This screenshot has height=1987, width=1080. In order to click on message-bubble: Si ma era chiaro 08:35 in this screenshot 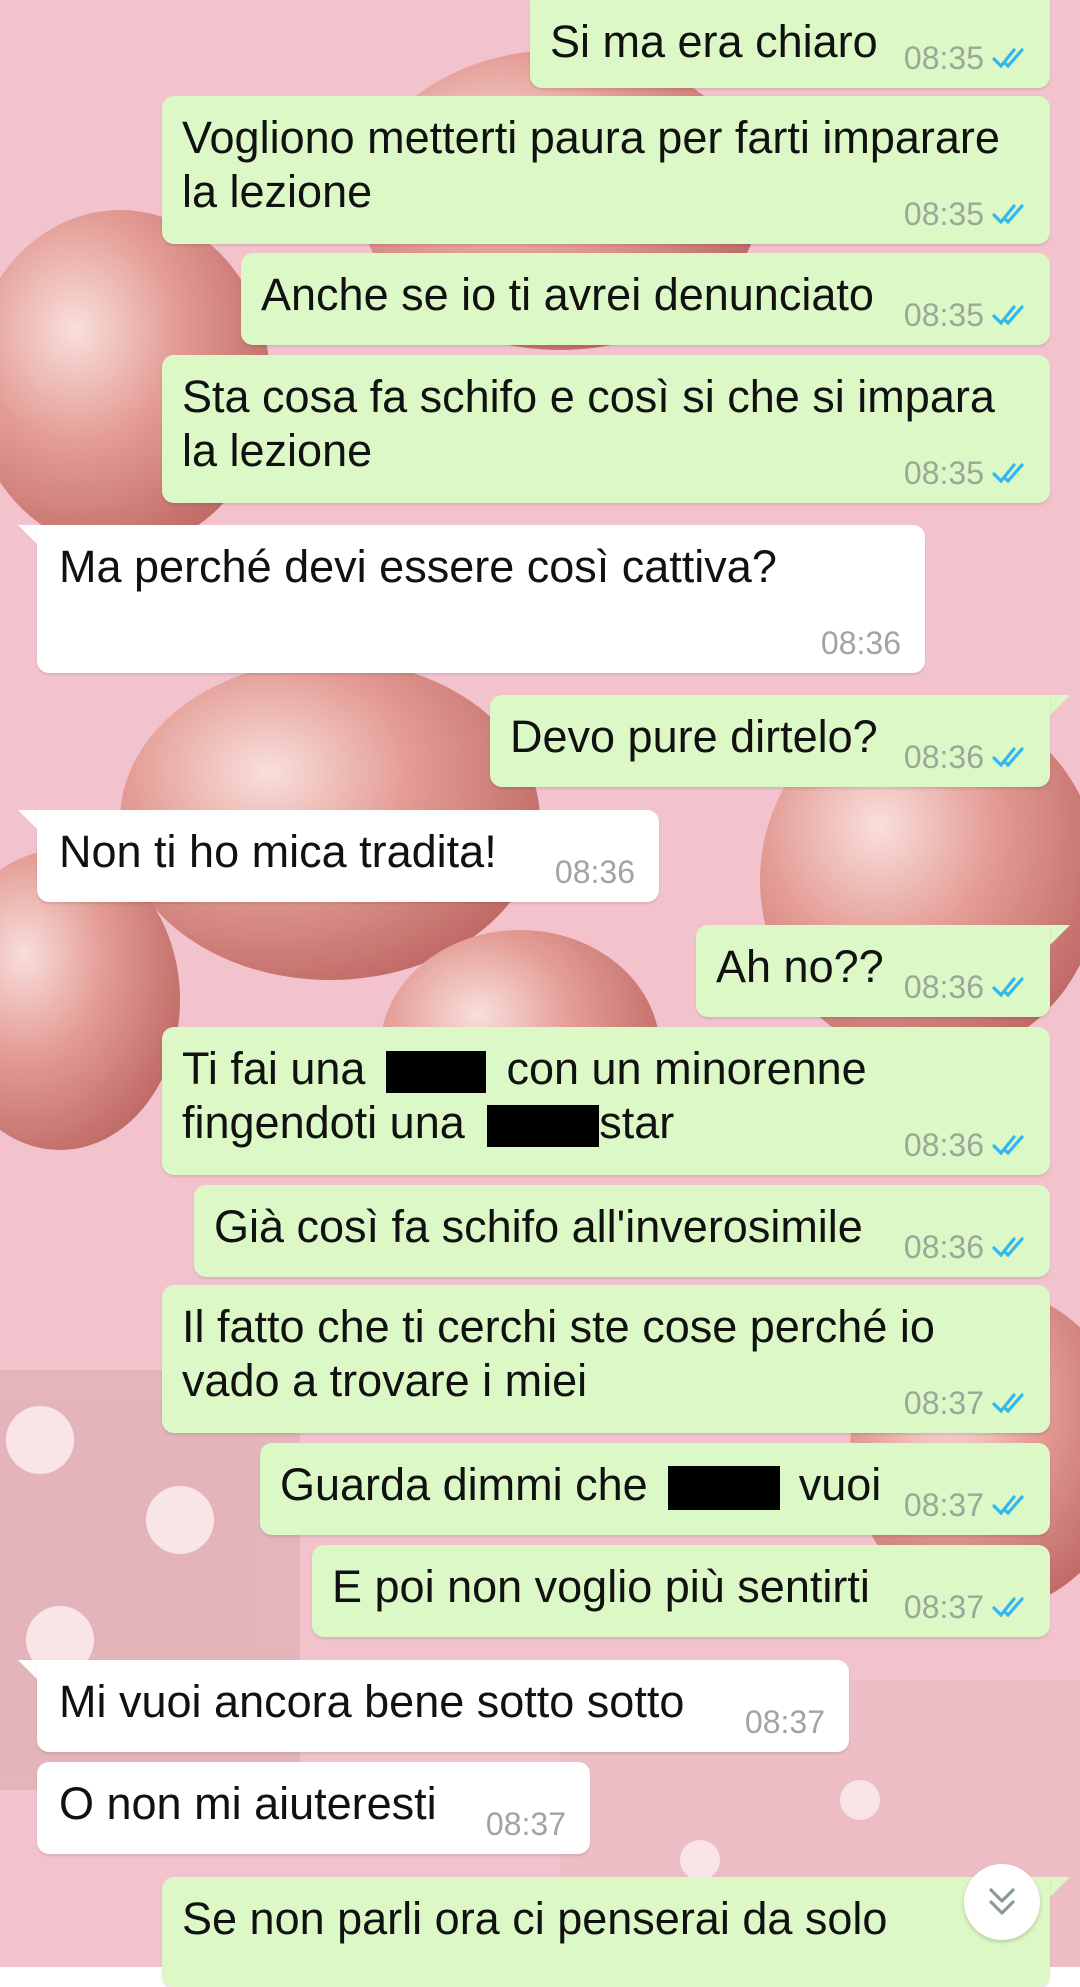, I will do `click(790, 44)`.